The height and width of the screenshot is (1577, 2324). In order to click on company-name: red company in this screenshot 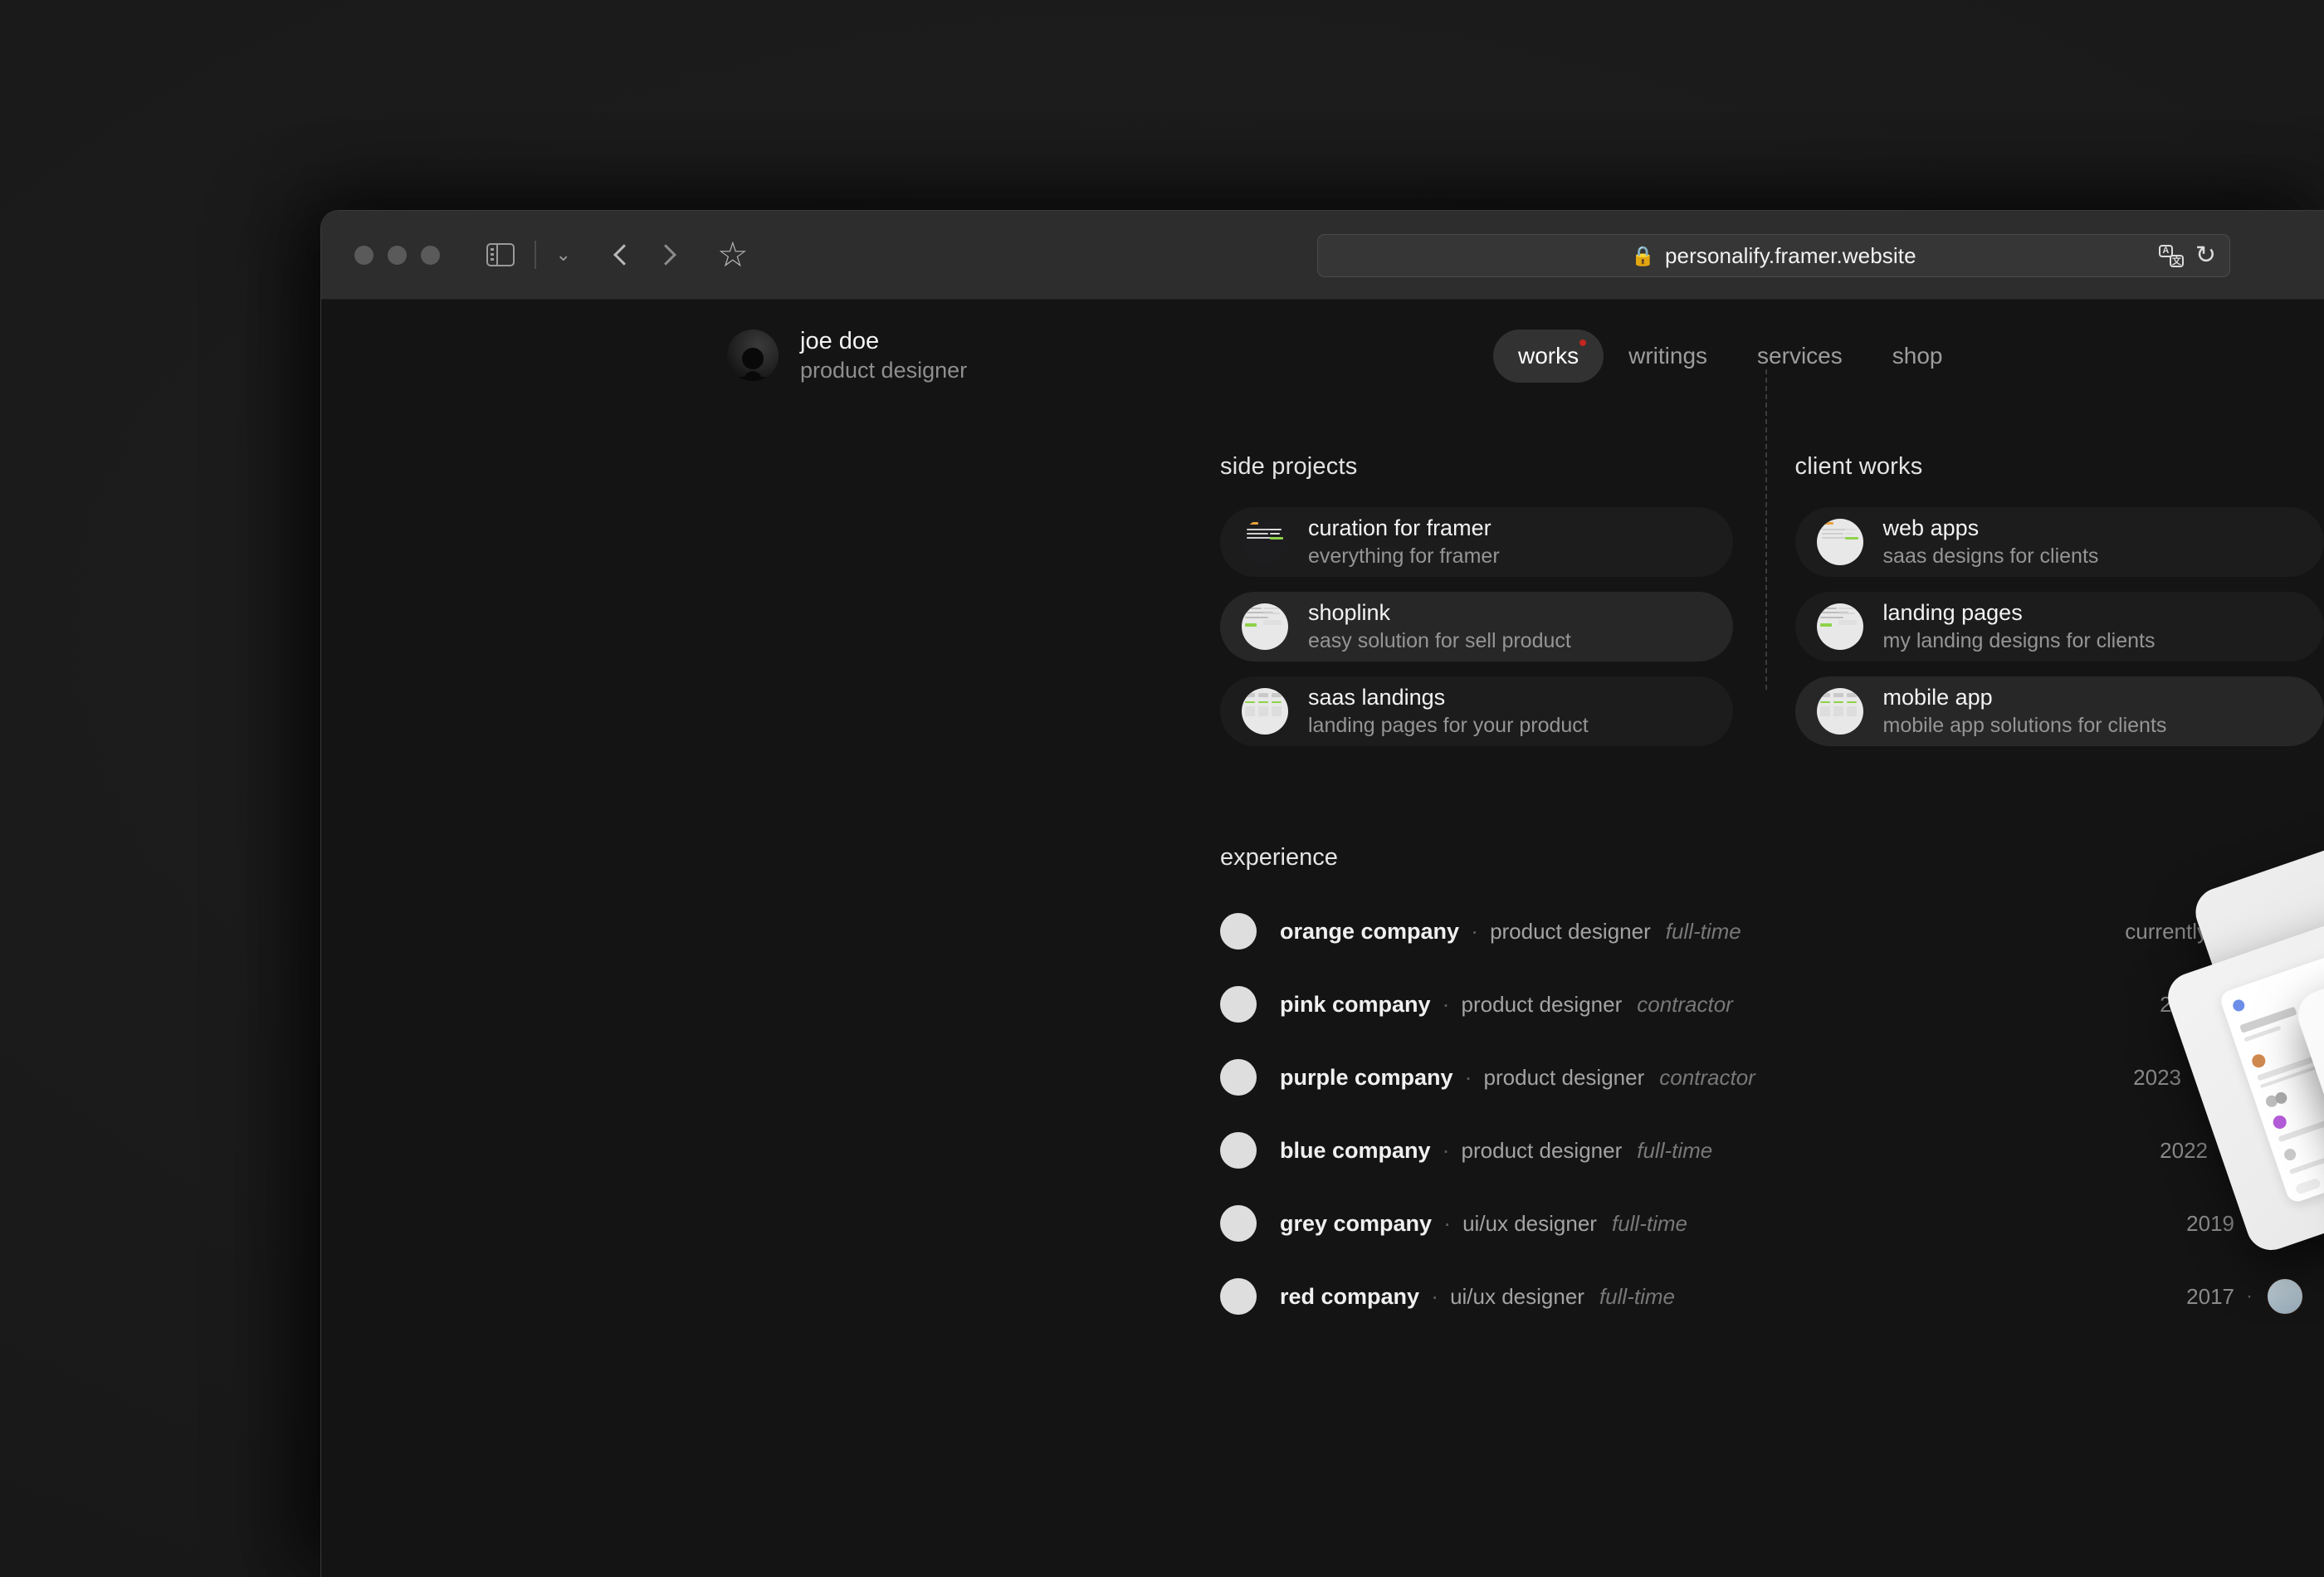, I will do `click(1350, 1296)`.